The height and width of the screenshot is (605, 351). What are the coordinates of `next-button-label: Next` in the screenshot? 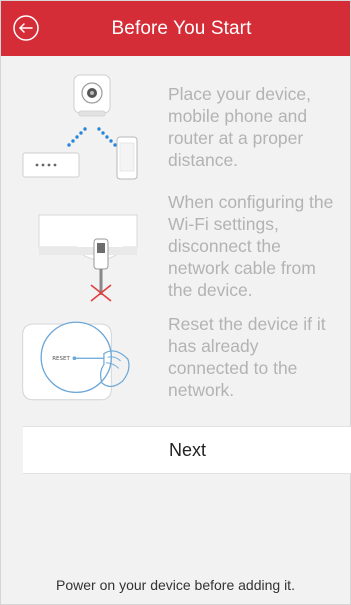 It's located at (187, 449).